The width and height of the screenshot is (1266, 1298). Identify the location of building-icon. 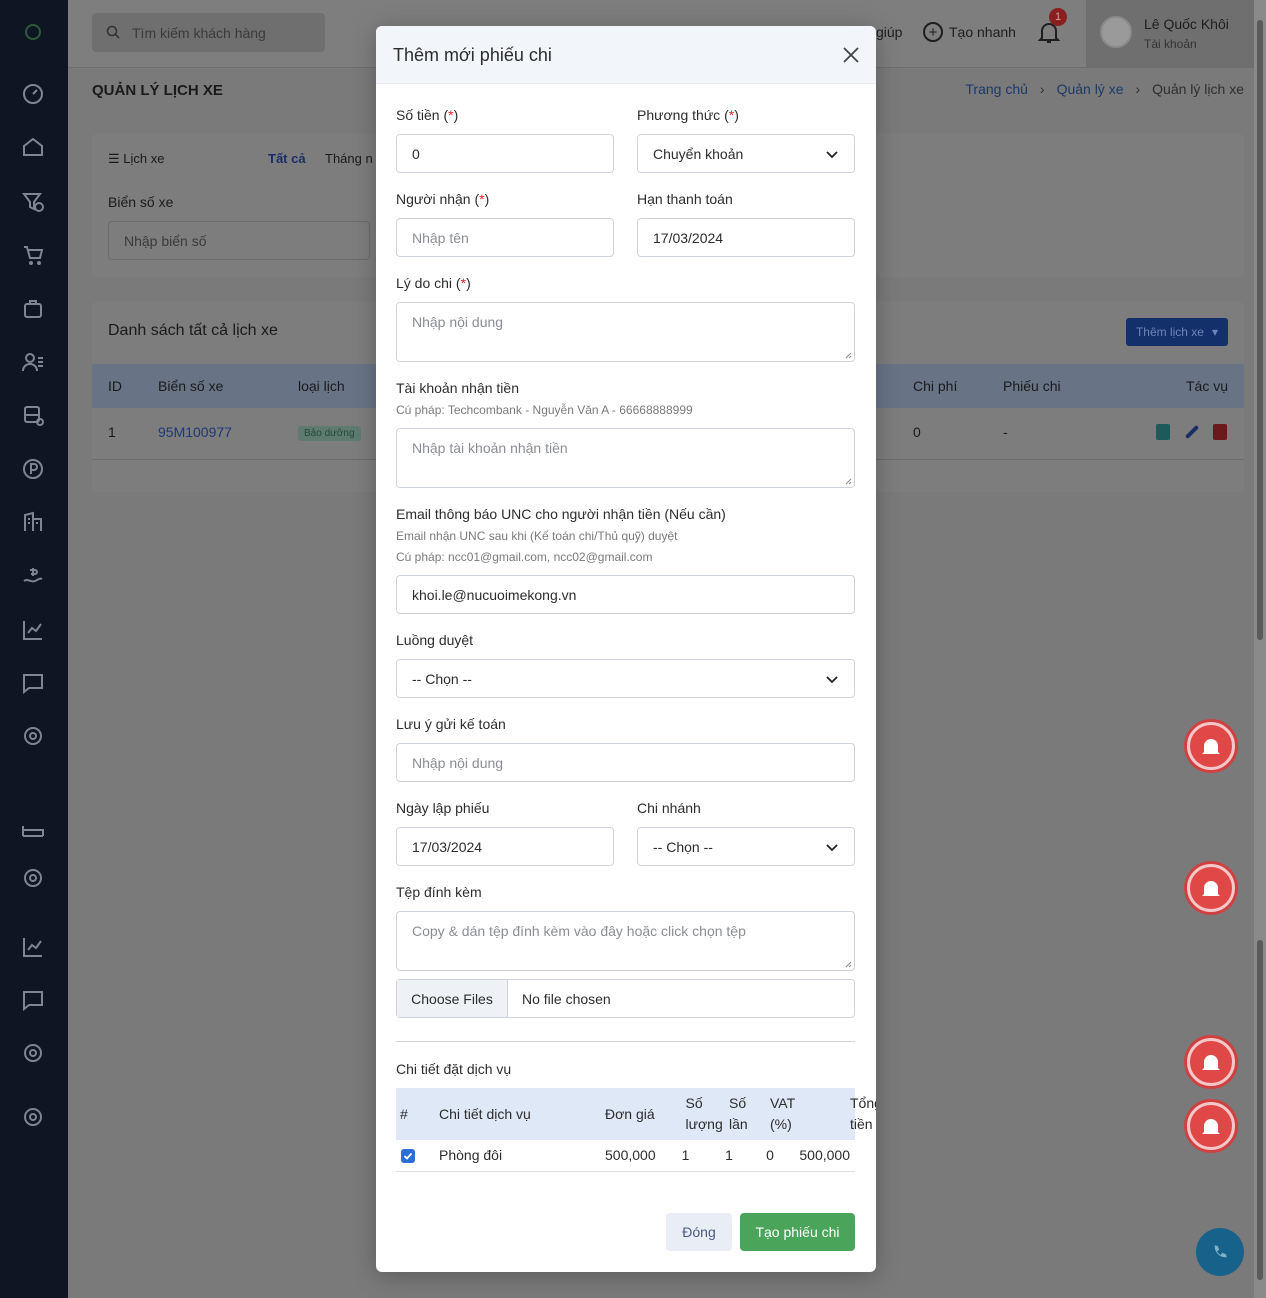
(33, 522).